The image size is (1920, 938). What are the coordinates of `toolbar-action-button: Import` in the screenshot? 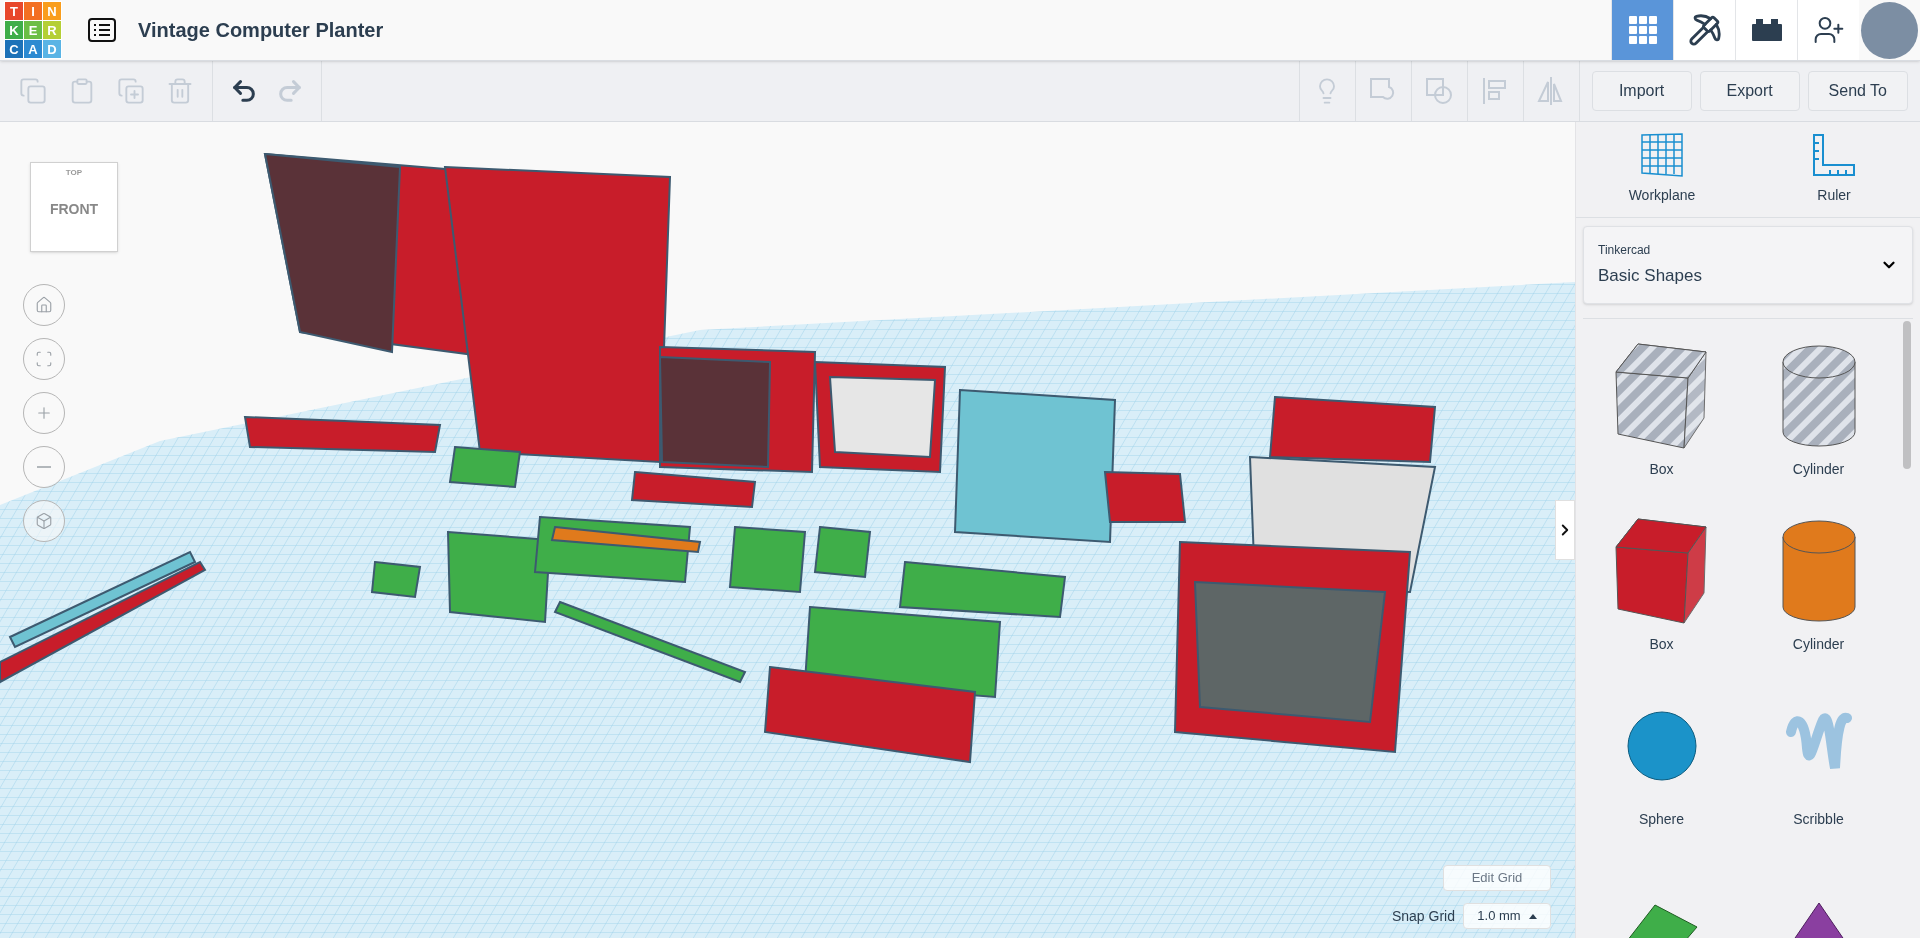 It's located at (1641, 91).